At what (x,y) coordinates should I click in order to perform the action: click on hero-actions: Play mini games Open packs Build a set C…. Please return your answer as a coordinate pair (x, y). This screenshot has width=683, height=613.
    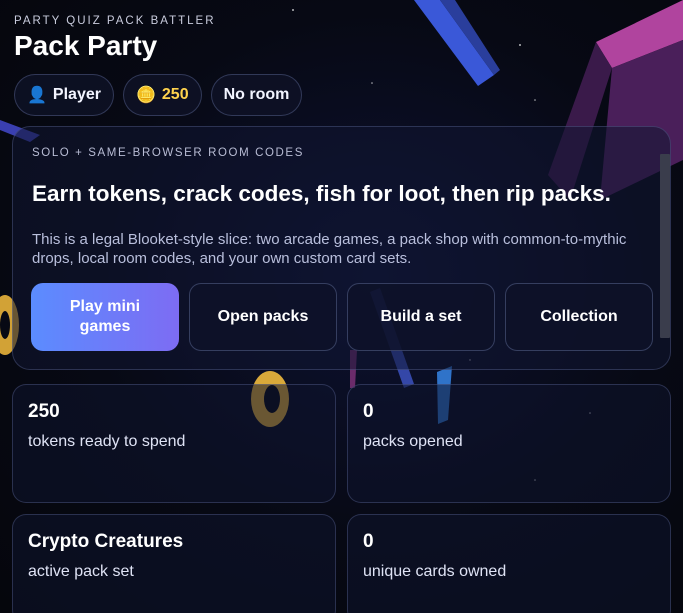
    Looking at the image, I should click on (342, 317).